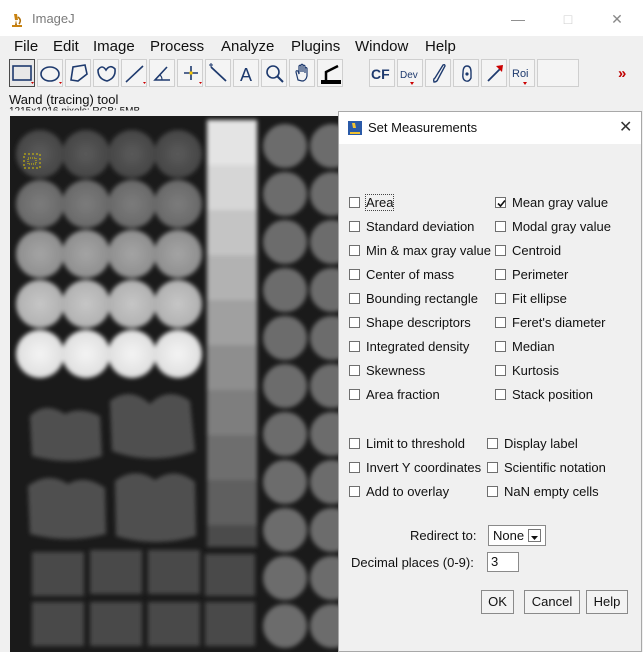  Describe the element at coordinates (534, 535) in the screenshot. I see `dropdown-arrow-icon` at that location.